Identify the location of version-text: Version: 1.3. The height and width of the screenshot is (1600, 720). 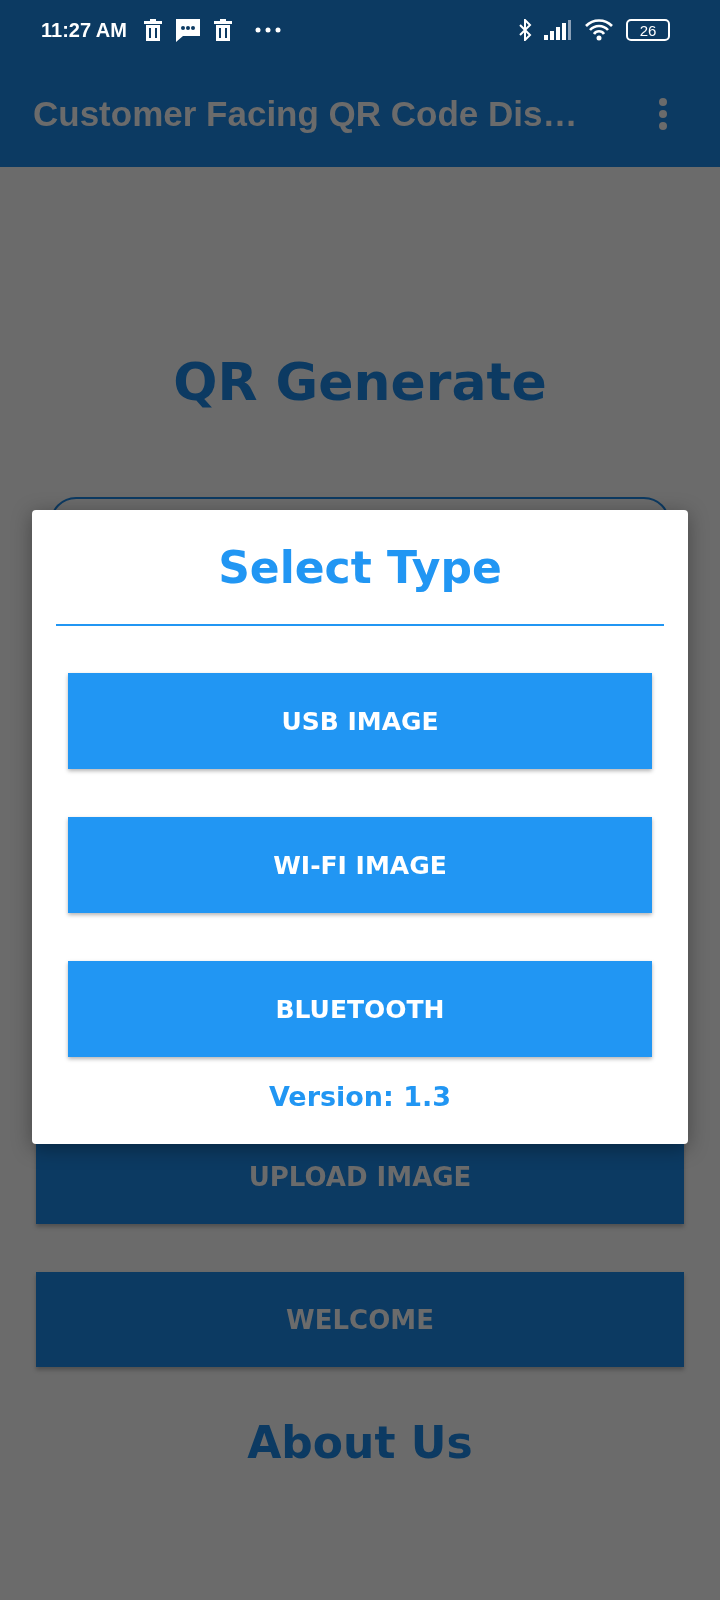
(360, 1096).